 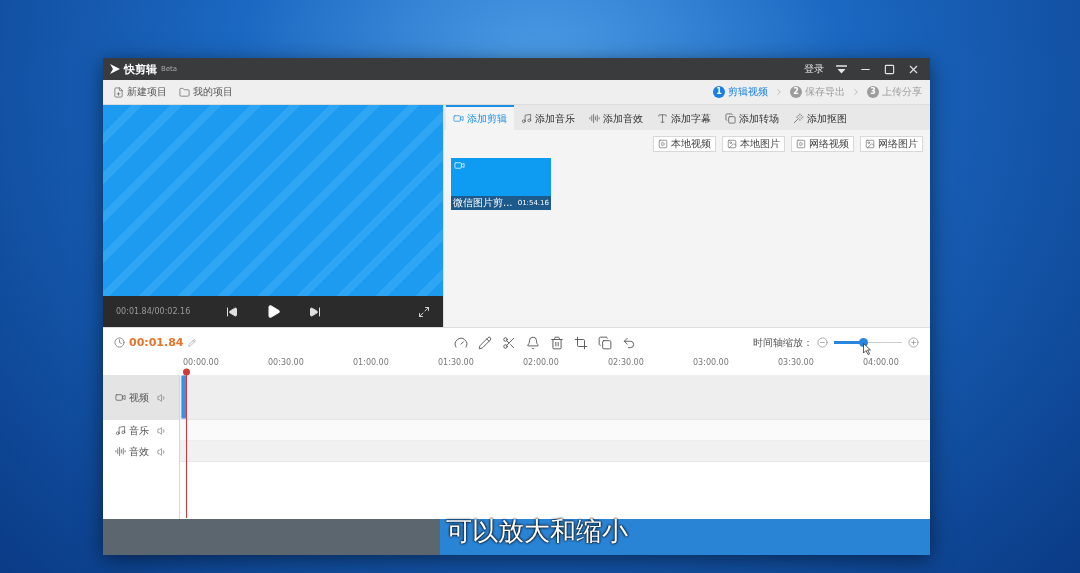 I want to click on ruler-label: 02:30.00, so click(x=626, y=363).